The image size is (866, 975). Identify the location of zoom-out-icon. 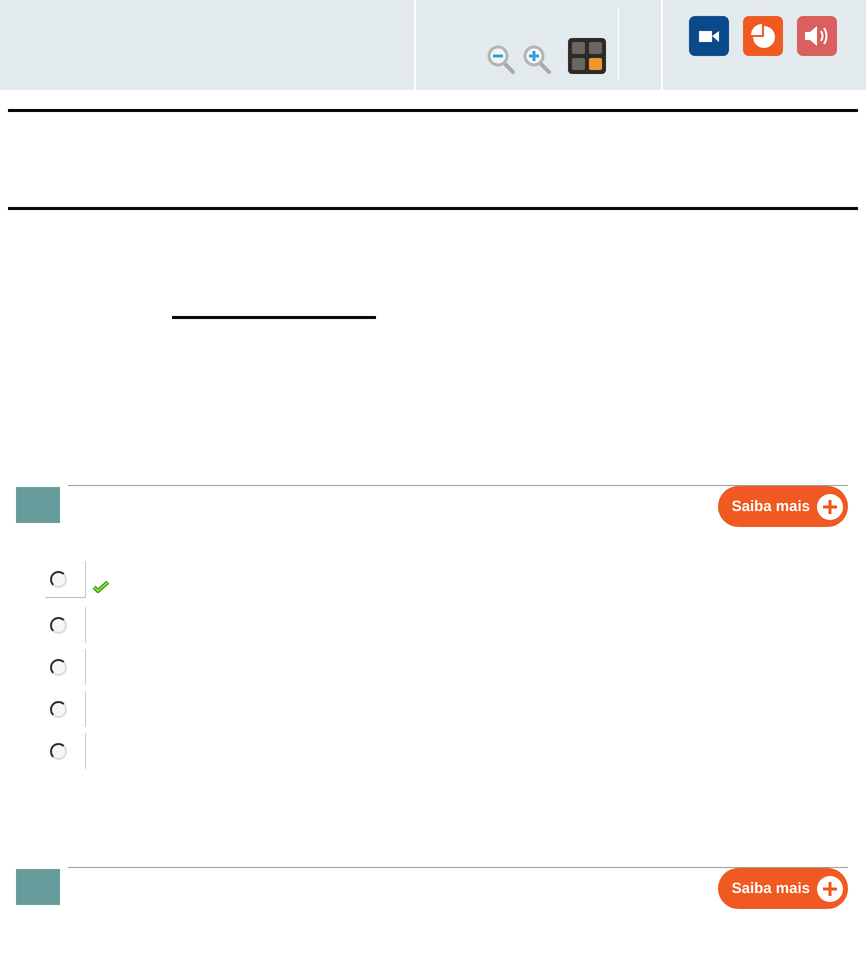
(501, 60).